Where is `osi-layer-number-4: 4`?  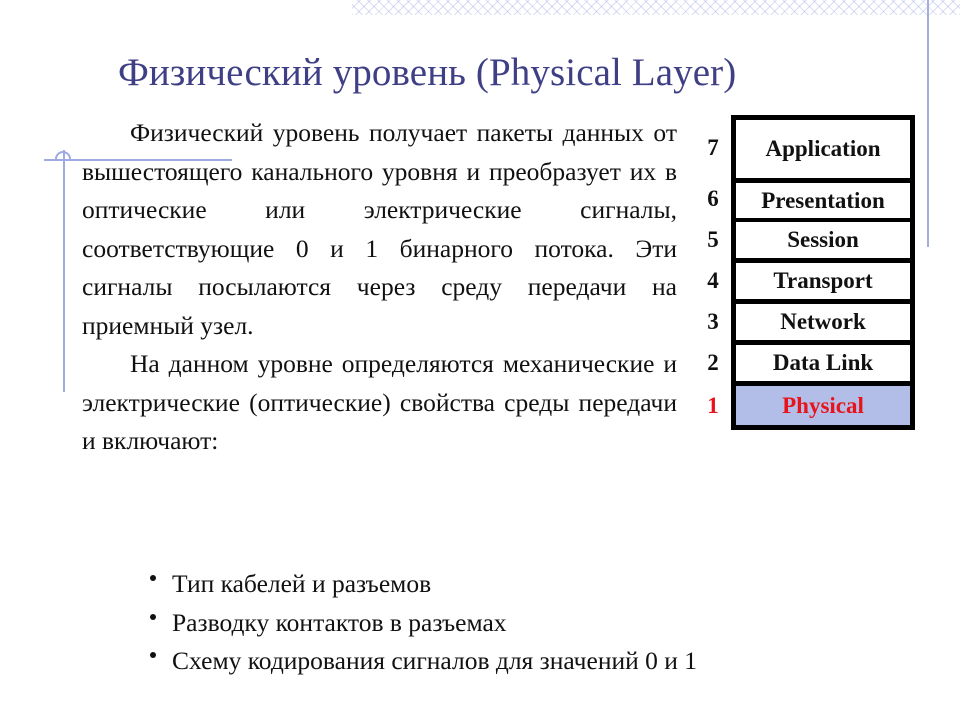
osi-layer-number-4: 4 is located at coordinates (713, 280).